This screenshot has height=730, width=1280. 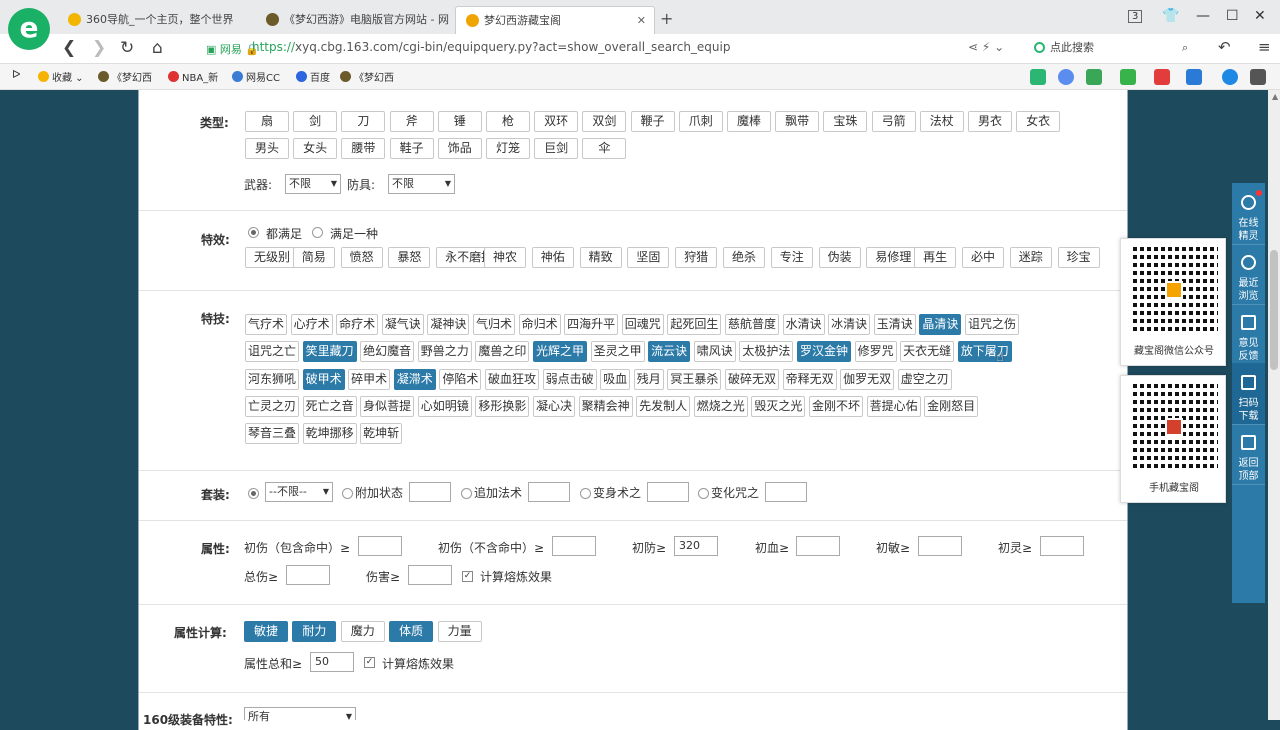 What do you see at coordinates (448, 324) in the screenshot?
I see `skill-button: 凝神诀` at bounding box center [448, 324].